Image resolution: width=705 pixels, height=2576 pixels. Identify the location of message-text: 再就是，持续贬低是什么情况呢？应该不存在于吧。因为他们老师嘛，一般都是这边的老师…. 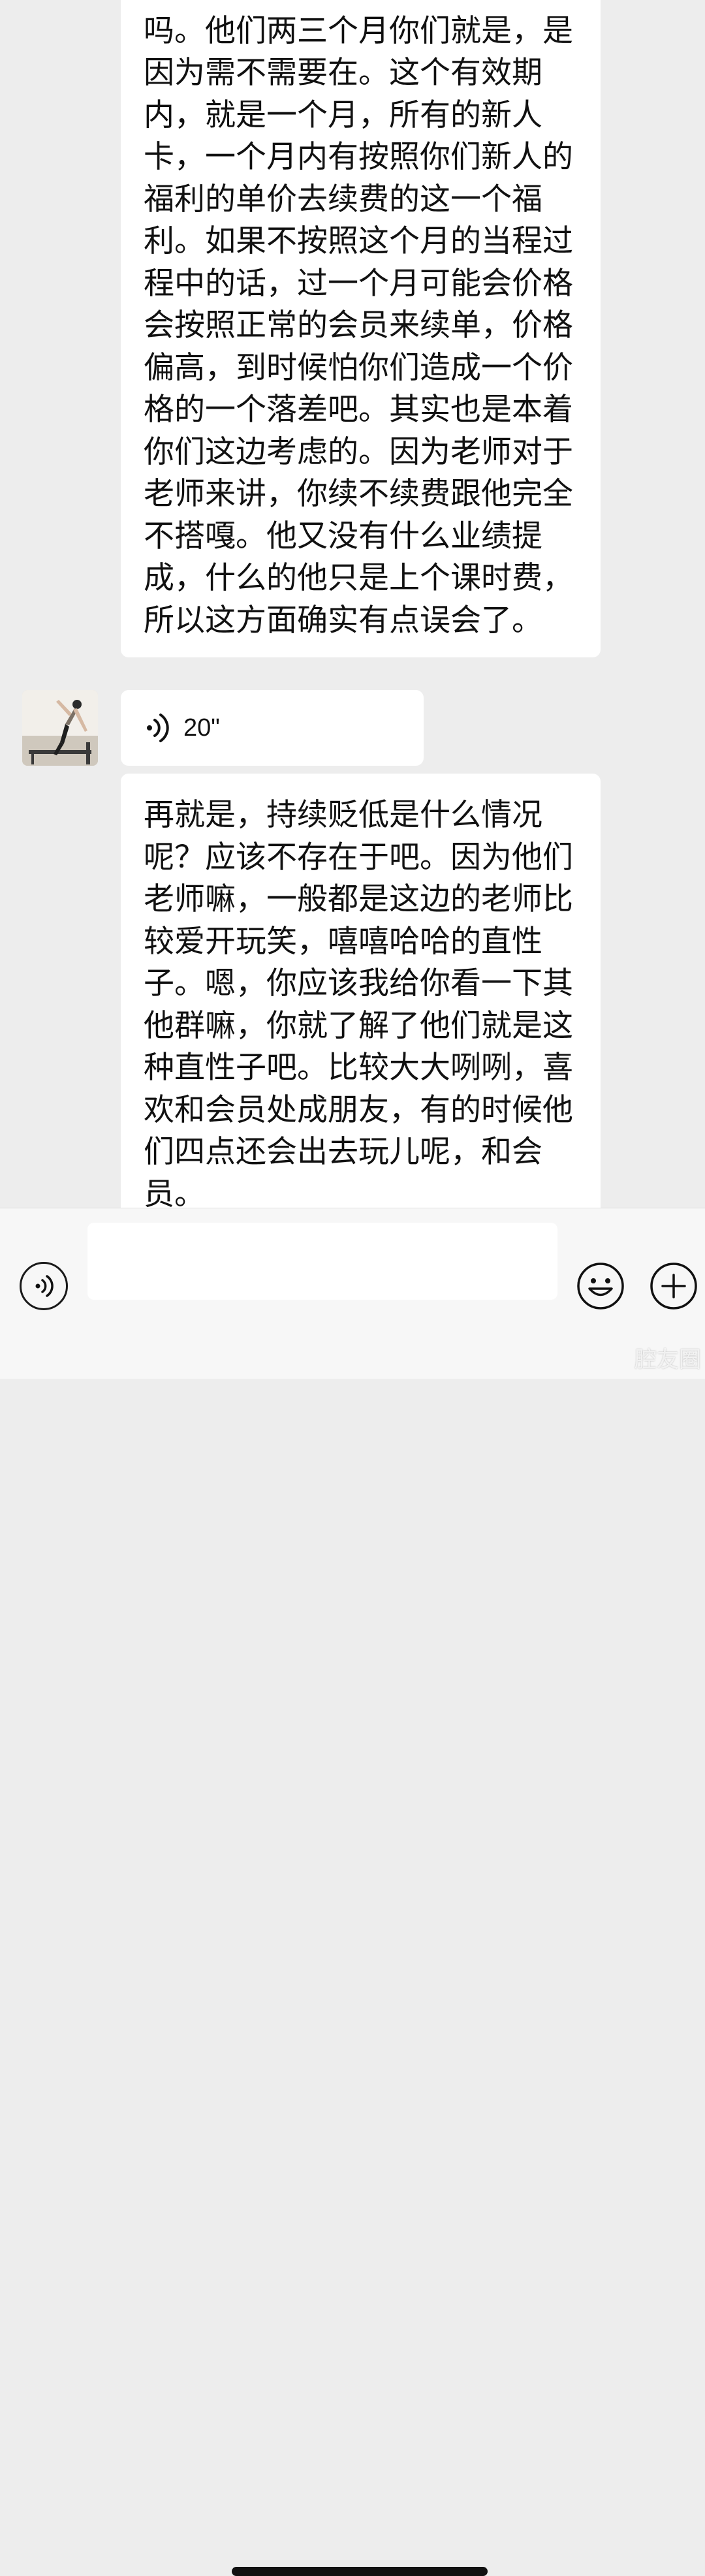
(358, 1003).